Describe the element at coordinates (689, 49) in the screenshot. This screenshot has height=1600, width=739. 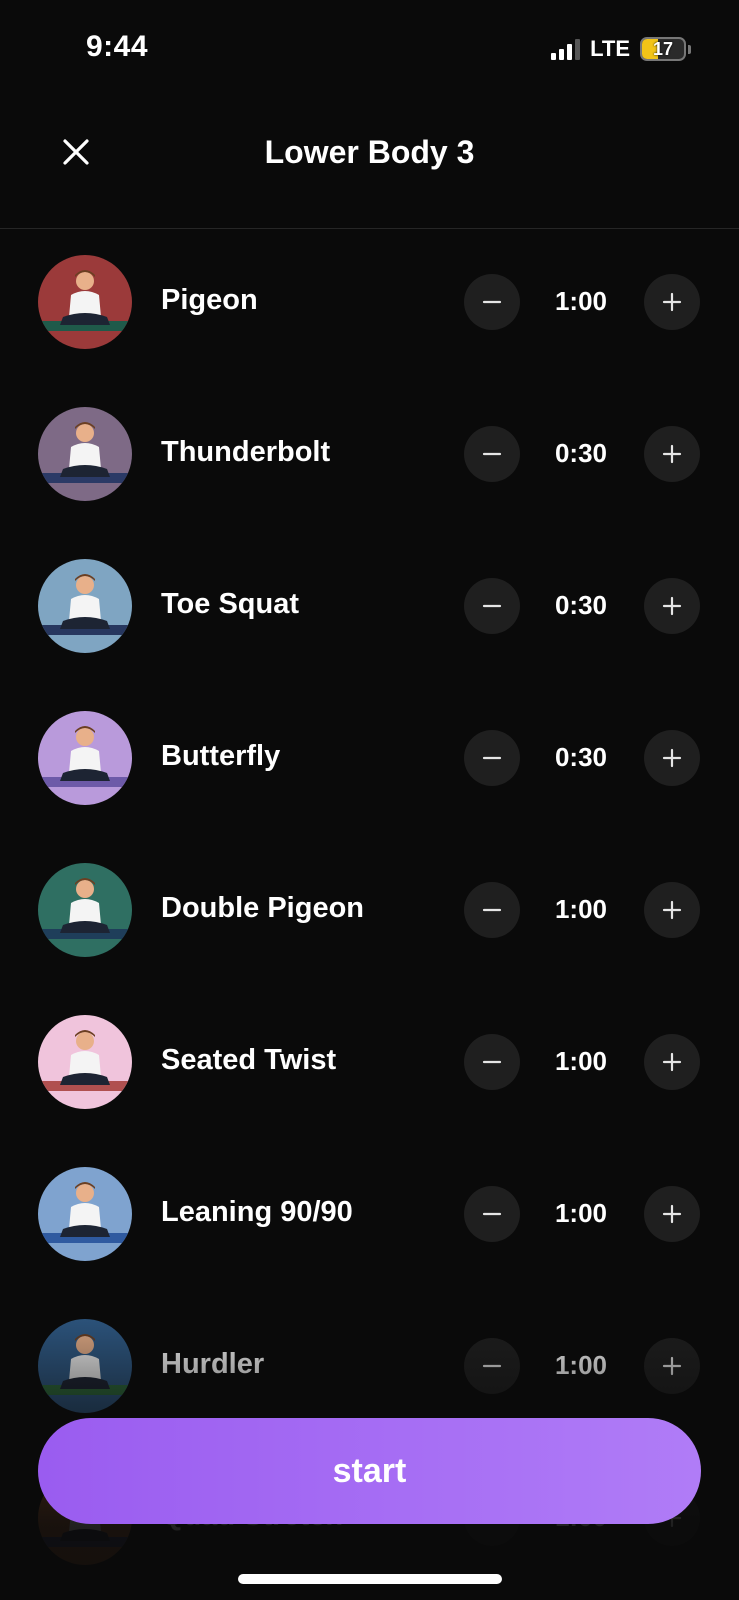
I see `battery-cap` at that location.